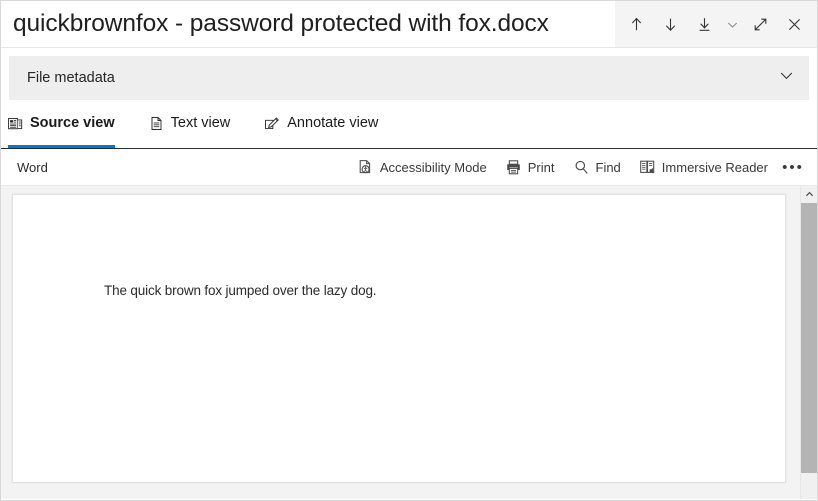 This screenshot has width=818, height=501. What do you see at coordinates (156, 127) in the screenshot?
I see `text-view-icon` at bounding box center [156, 127].